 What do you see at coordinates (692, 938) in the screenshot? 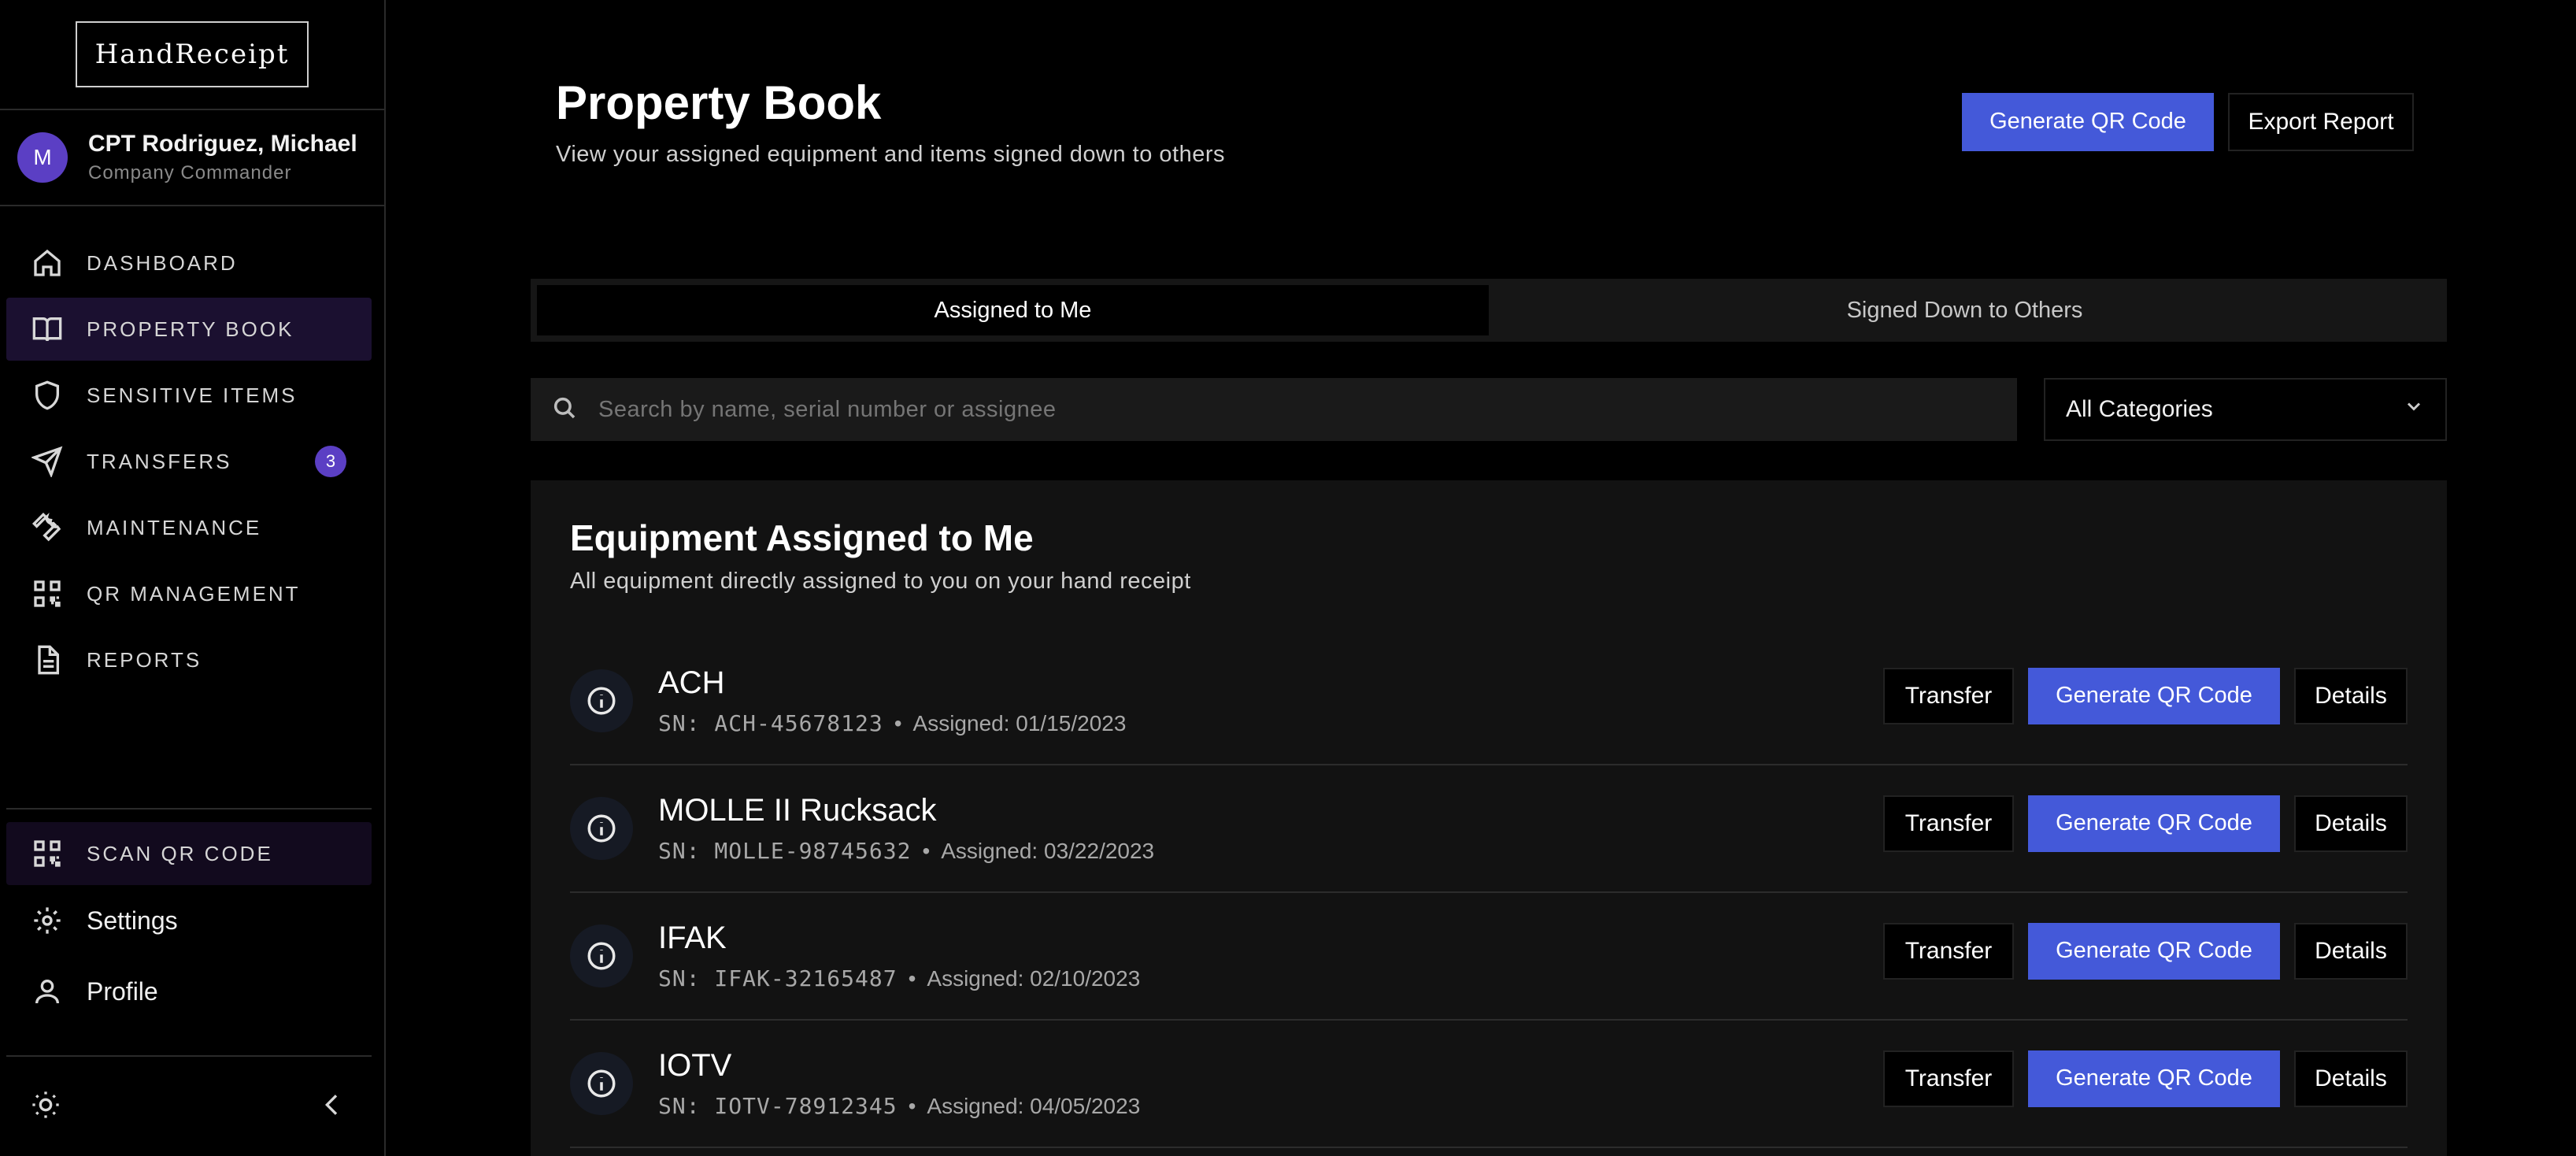
I see `item-name: IFAK` at bounding box center [692, 938].